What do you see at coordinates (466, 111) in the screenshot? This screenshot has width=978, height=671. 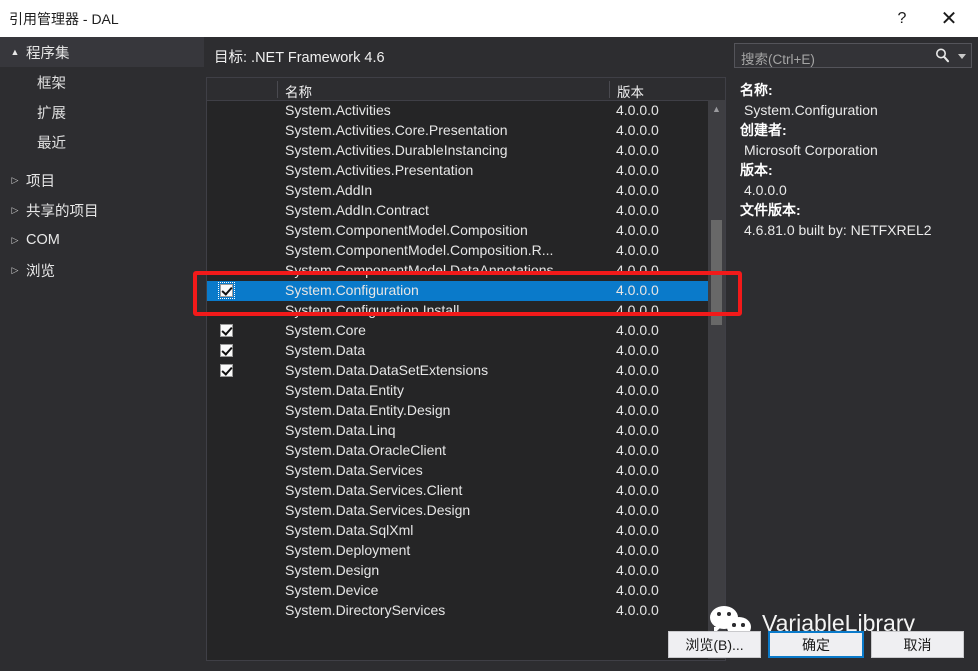 I see `table-row: System.Activities 4.0.0.0` at bounding box center [466, 111].